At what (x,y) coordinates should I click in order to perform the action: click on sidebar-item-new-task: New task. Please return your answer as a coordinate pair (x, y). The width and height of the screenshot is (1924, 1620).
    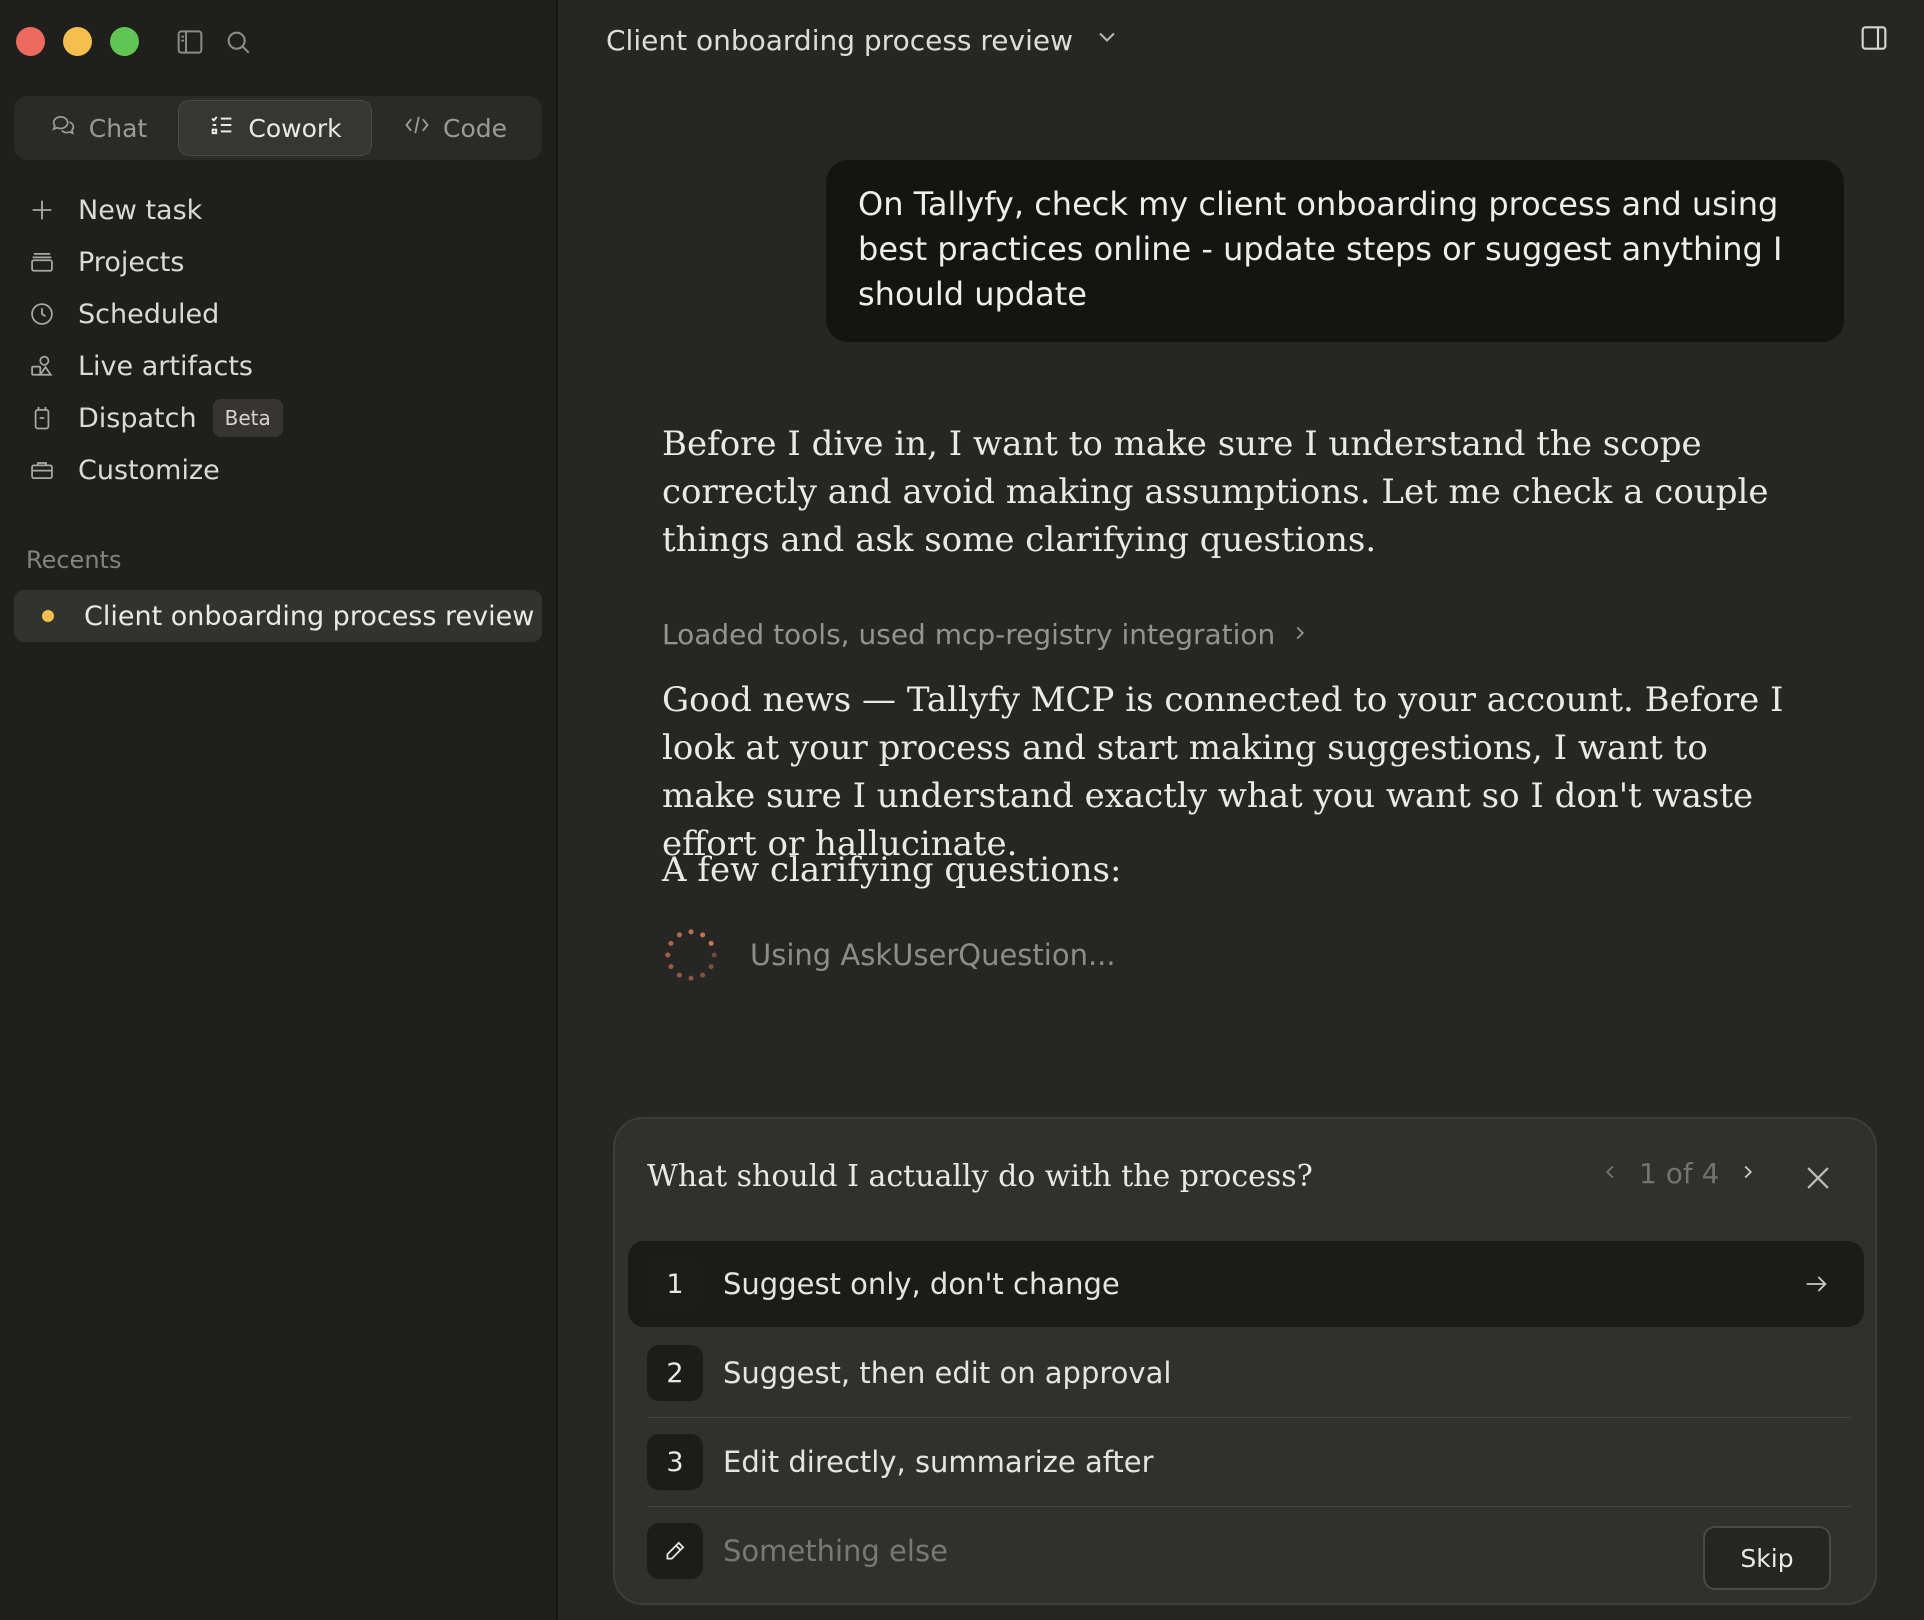
    Looking at the image, I should click on (276, 210).